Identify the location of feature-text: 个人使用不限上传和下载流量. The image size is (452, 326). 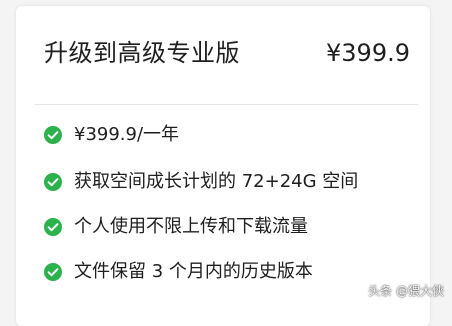
(191, 227).